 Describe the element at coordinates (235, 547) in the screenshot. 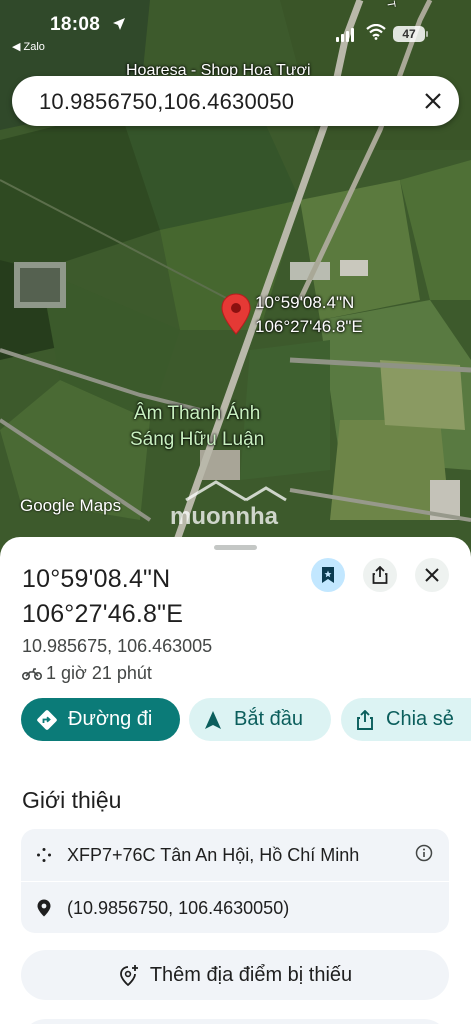

I see `drag-handle` at that location.